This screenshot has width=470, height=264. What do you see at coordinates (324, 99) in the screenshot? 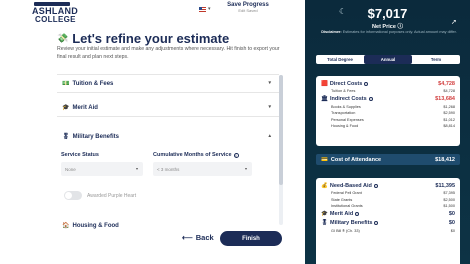
I see `building-icon: 🏛` at bounding box center [324, 99].